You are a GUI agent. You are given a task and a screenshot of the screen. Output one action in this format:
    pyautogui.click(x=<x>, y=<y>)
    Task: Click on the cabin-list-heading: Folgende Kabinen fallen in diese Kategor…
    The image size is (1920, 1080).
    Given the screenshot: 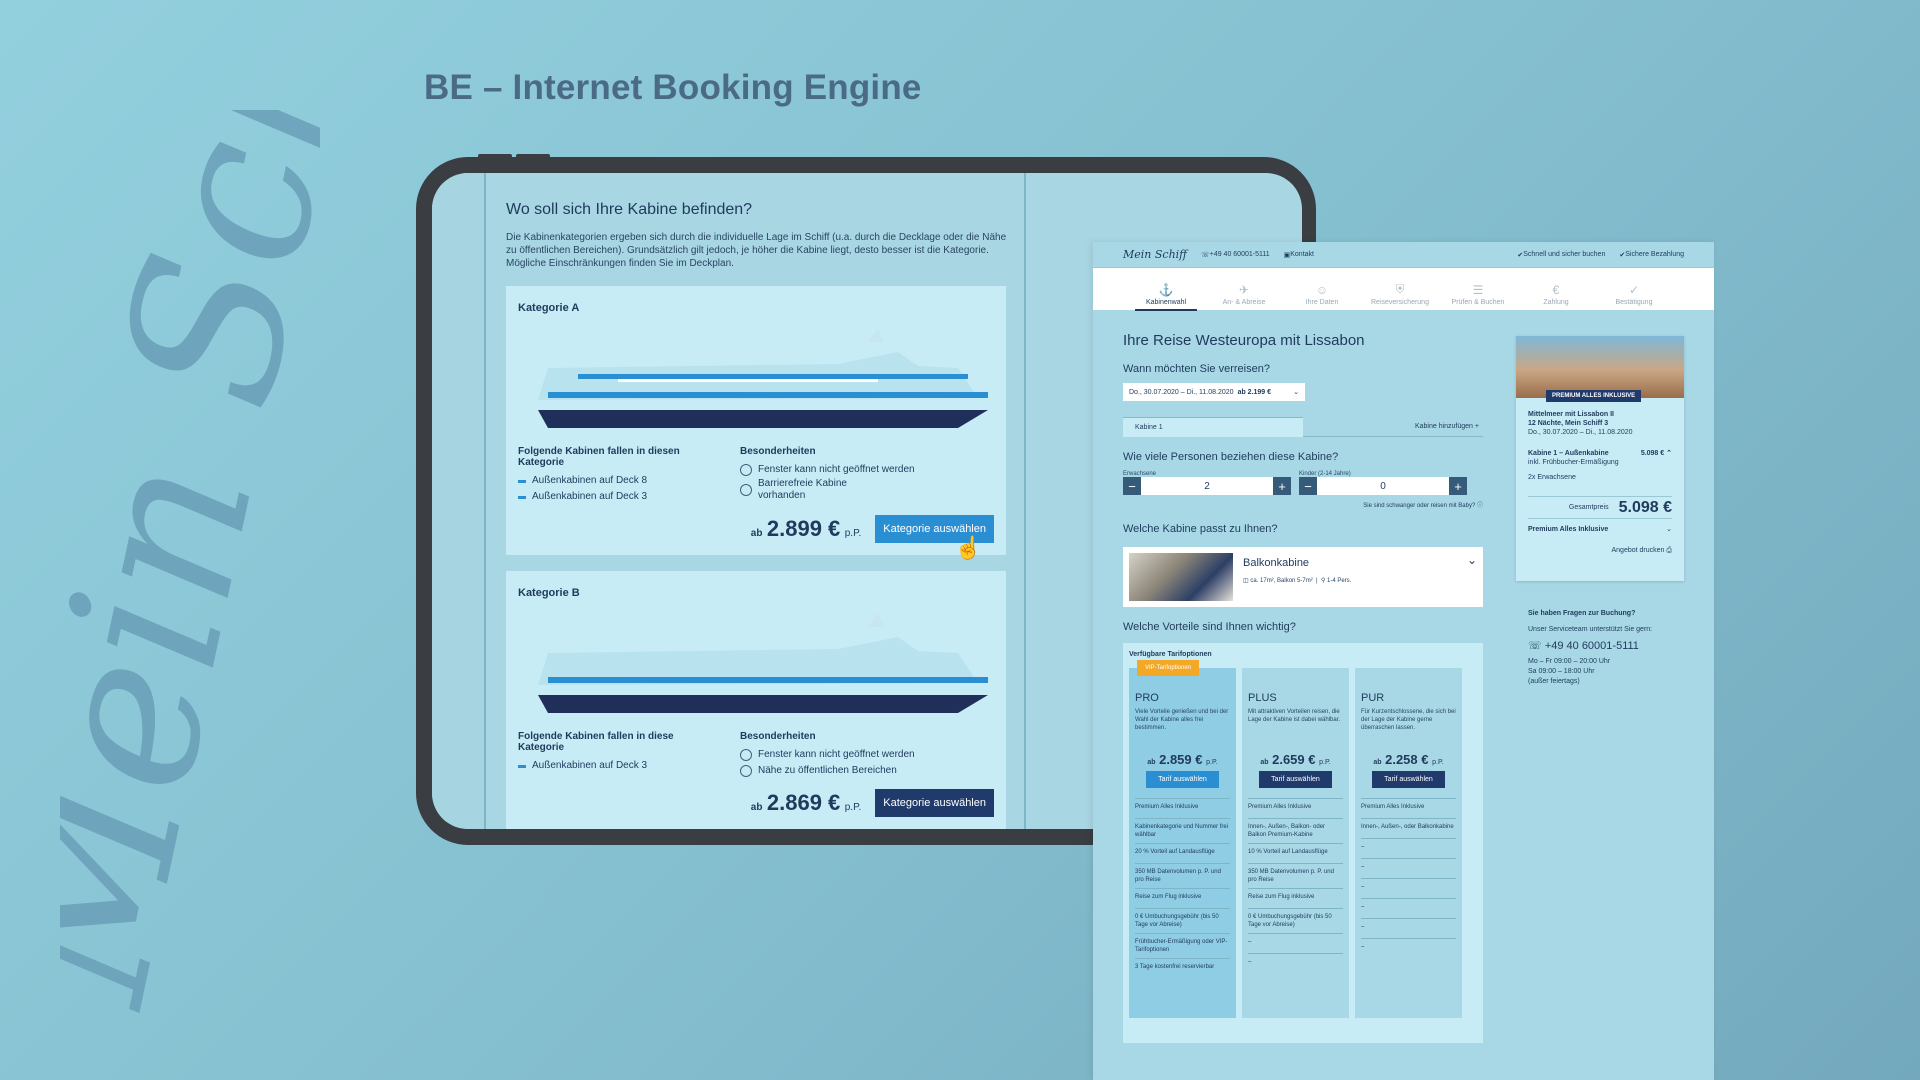 What is the action you would take?
    pyautogui.click(x=596, y=742)
    